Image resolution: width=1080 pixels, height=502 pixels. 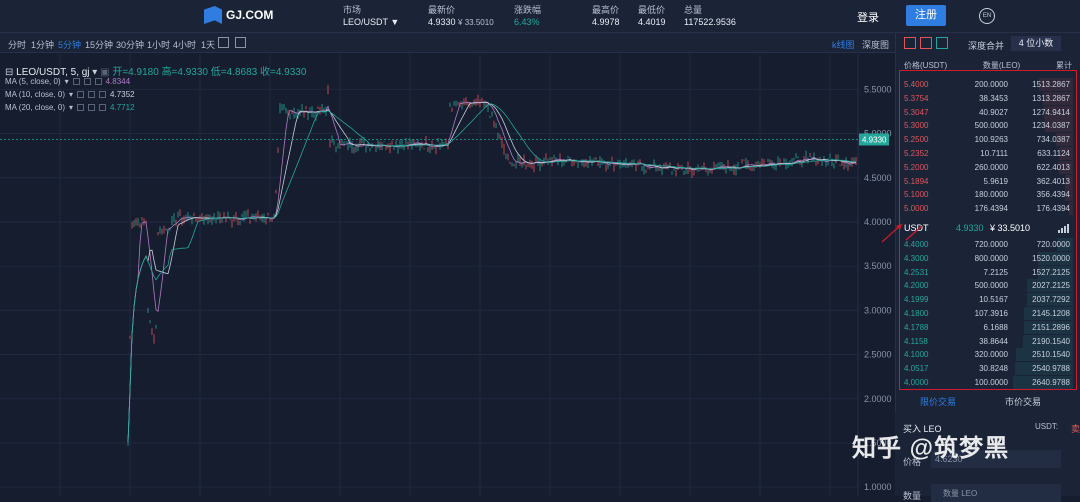 I want to click on ma-indicator: MA (5, close, 0) ▾ 4.8344, so click(x=67, y=81).